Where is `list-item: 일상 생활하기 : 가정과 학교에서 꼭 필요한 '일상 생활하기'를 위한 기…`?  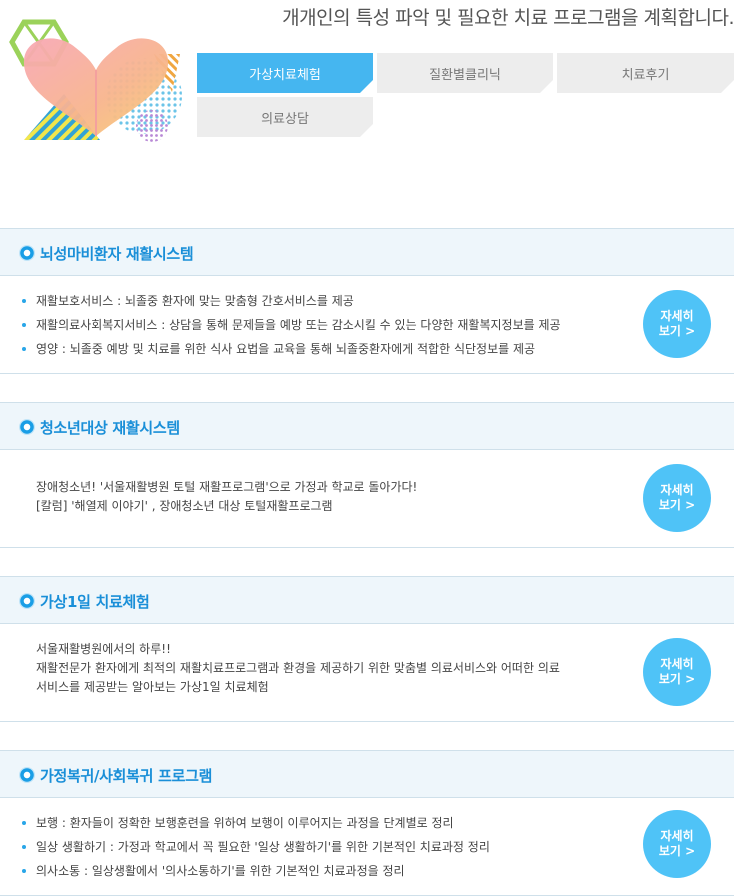
list-item: 일상 생활하기 : 가정과 학교에서 꼭 필요한 '일상 생활하기'를 위한 기… is located at coordinates (256, 850).